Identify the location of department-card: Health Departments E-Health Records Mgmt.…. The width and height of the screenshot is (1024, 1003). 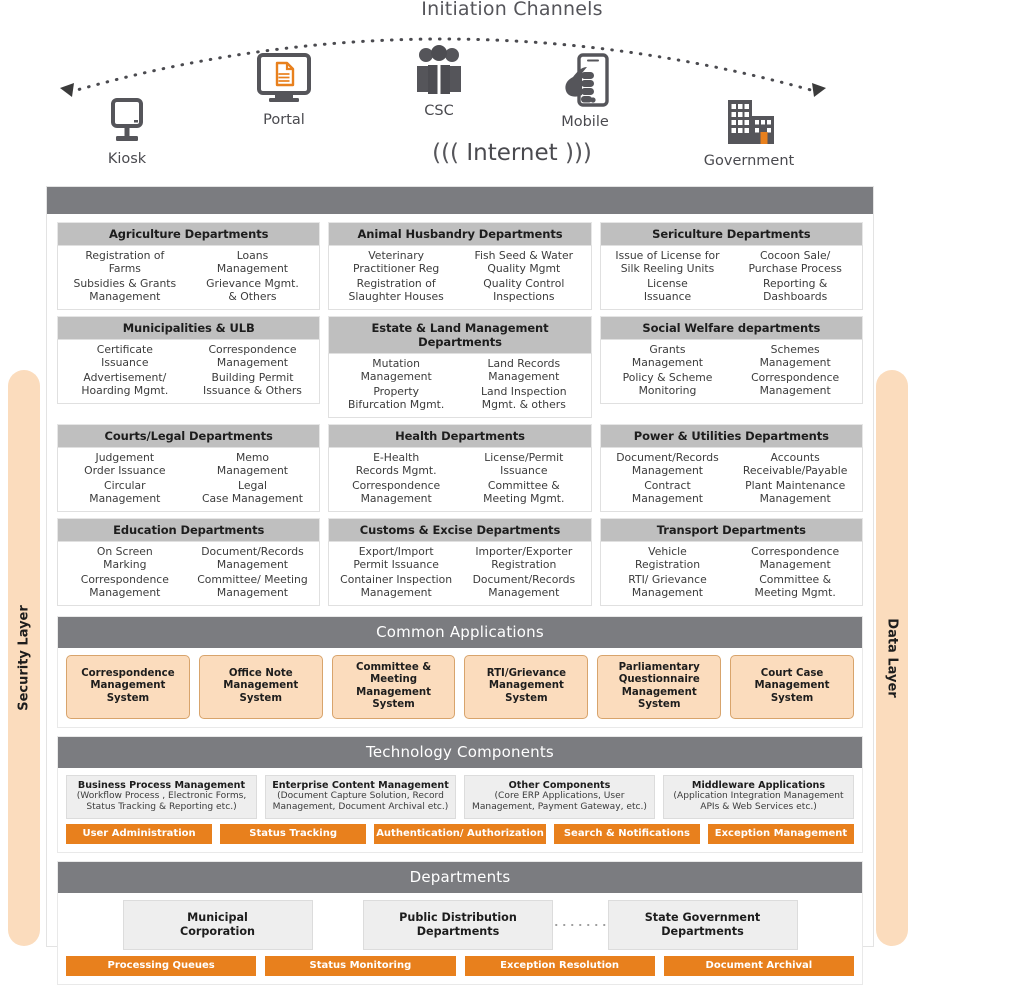
(460, 467).